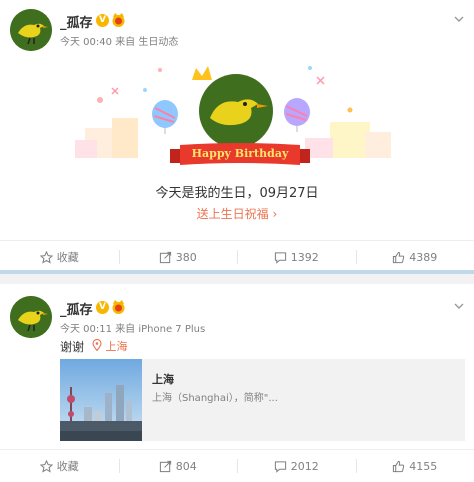  I want to click on post-time: 今天 00:11, so click(86, 329).